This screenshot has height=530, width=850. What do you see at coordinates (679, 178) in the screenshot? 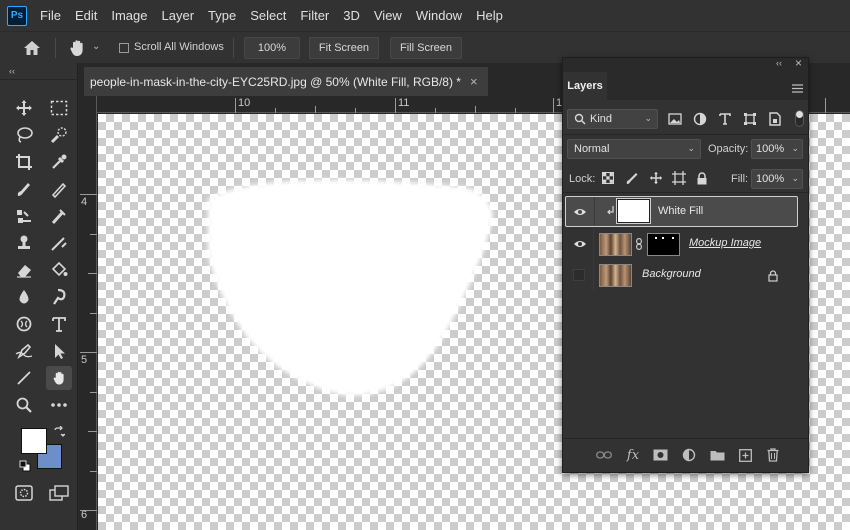
I see `lock-artboard-icon` at bounding box center [679, 178].